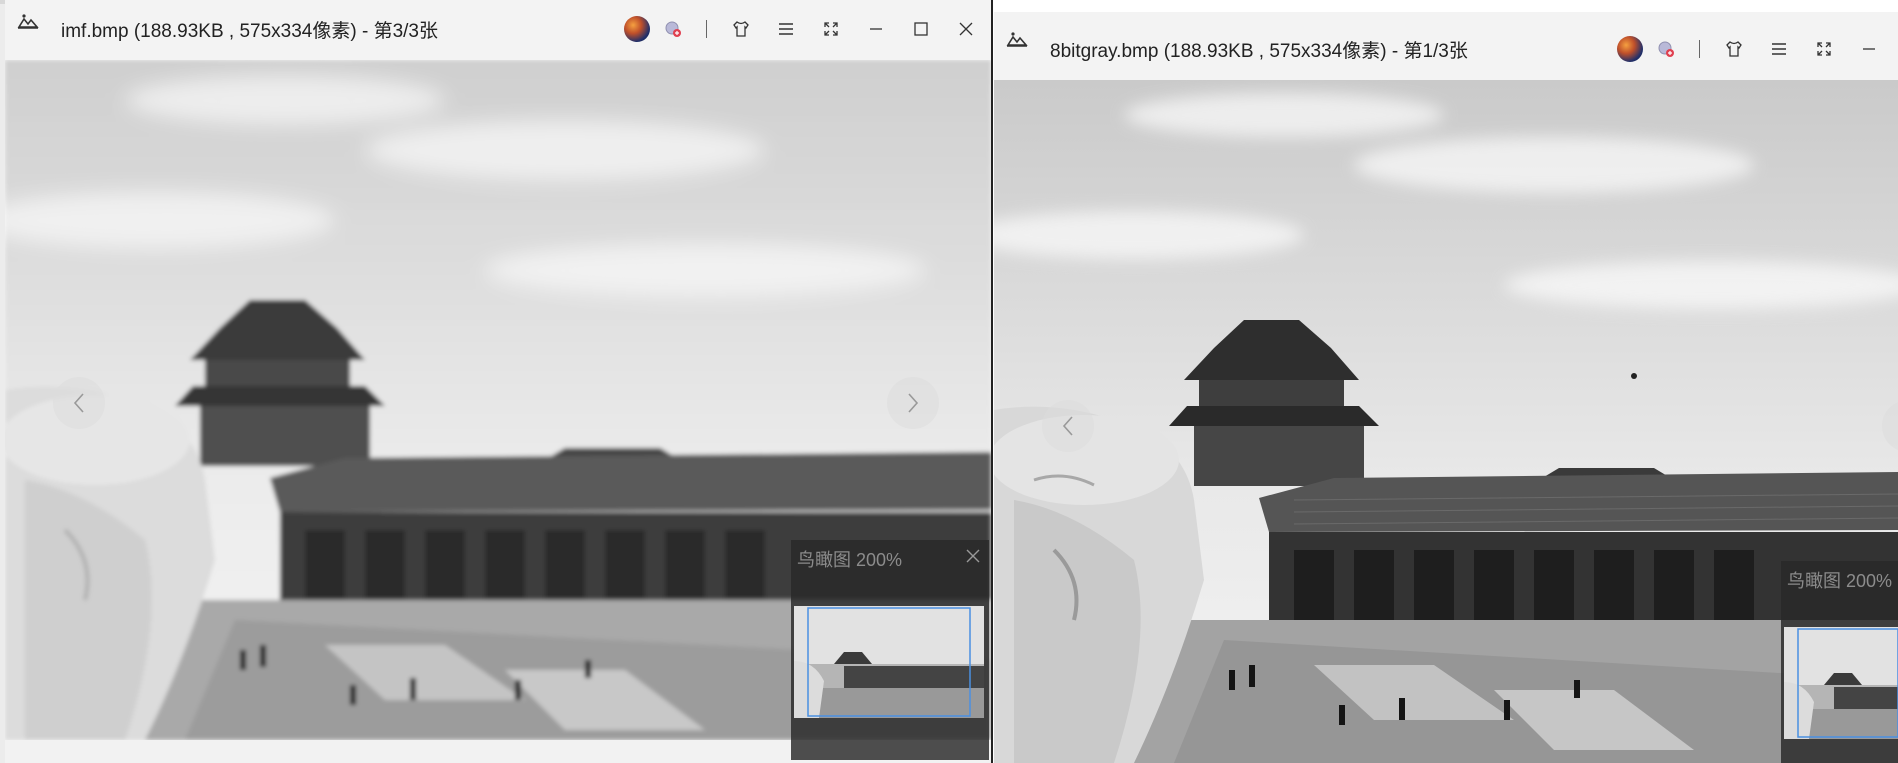 The height and width of the screenshot is (763, 1898). What do you see at coordinates (966, 29) in the screenshot?
I see `close-icon` at bounding box center [966, 29].